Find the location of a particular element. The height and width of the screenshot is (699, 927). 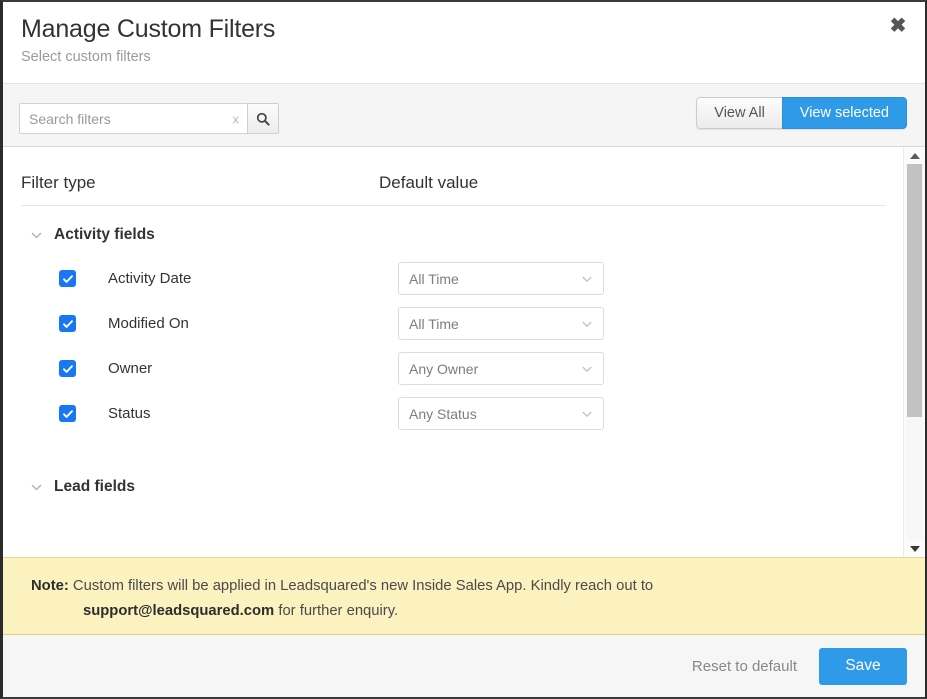

search-button is located at coordinates (263, 118).